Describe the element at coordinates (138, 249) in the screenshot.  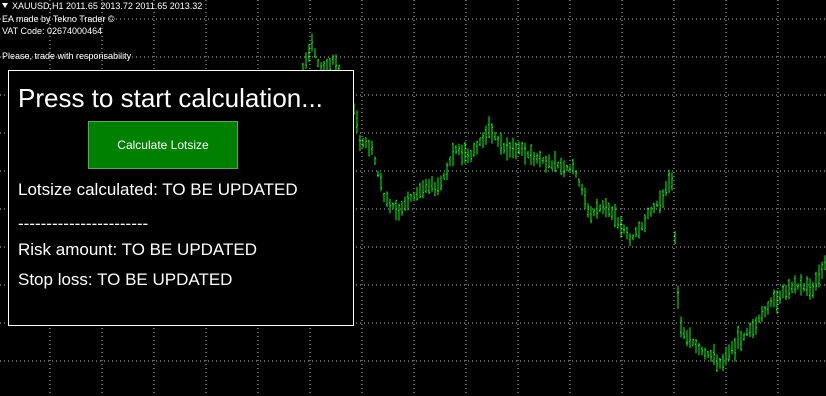
I see `risk-amount-result: Risk amount: TO BE UPDATED` at that location.